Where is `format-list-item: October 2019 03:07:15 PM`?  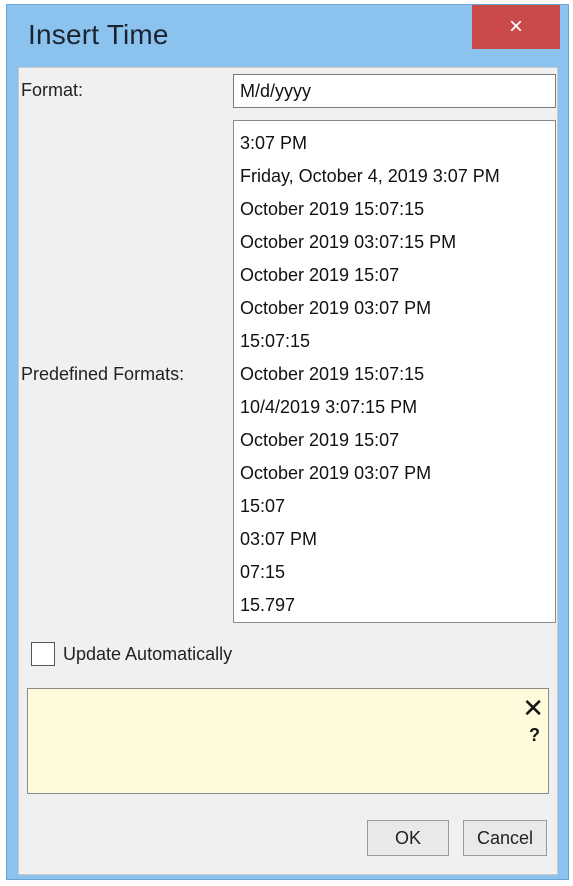
format-list-item: October 2019 03:07:15 PM is located at coordinates (394, 242).